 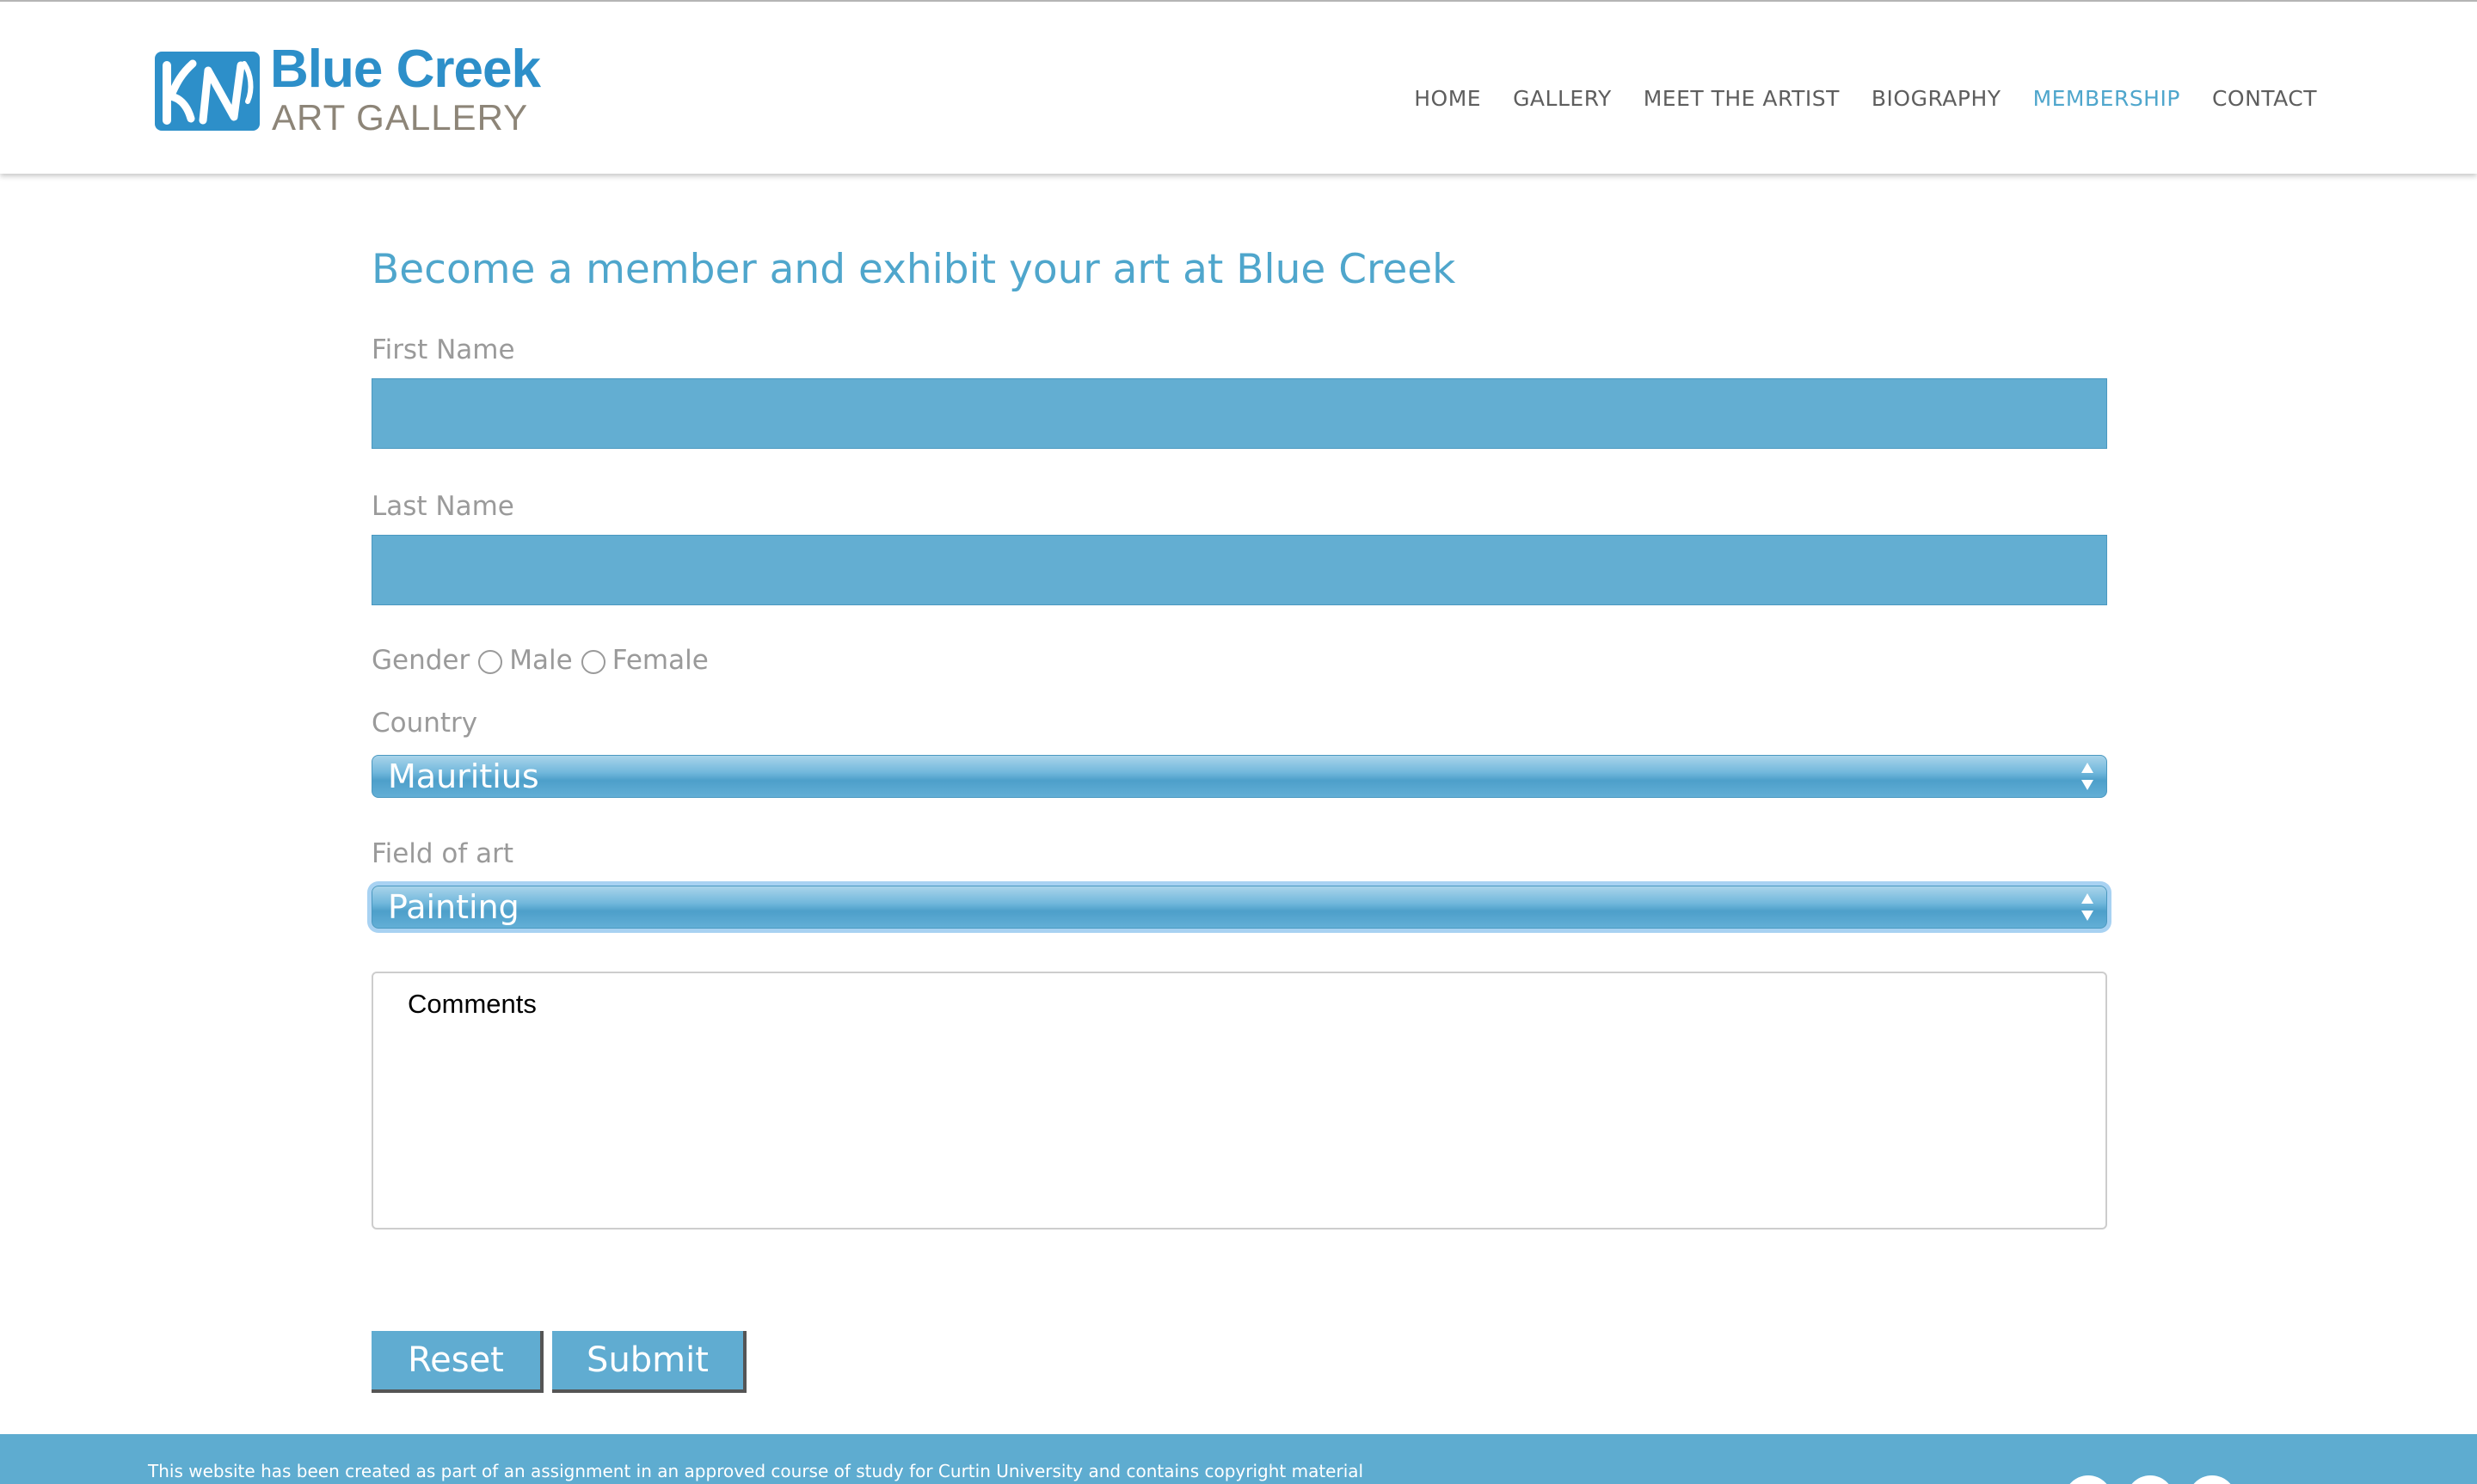 What do you see at coordinates (1562, 98) in the screenshot?
I see `nav-gallery: GALLERY` at bounding box center [1562, 98].